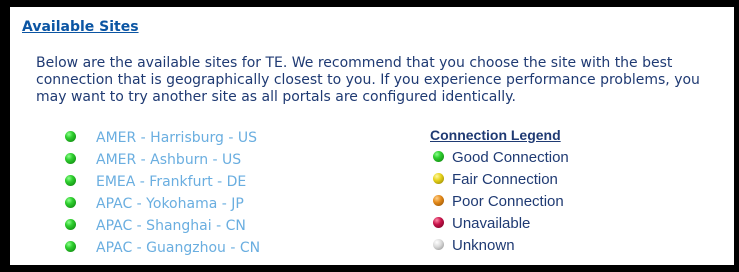 The image size is (739, 272). What do you see at coordinates (438, 156) in the screenshot?
I see `good-connection-icon` at bounding box center [438, 156].